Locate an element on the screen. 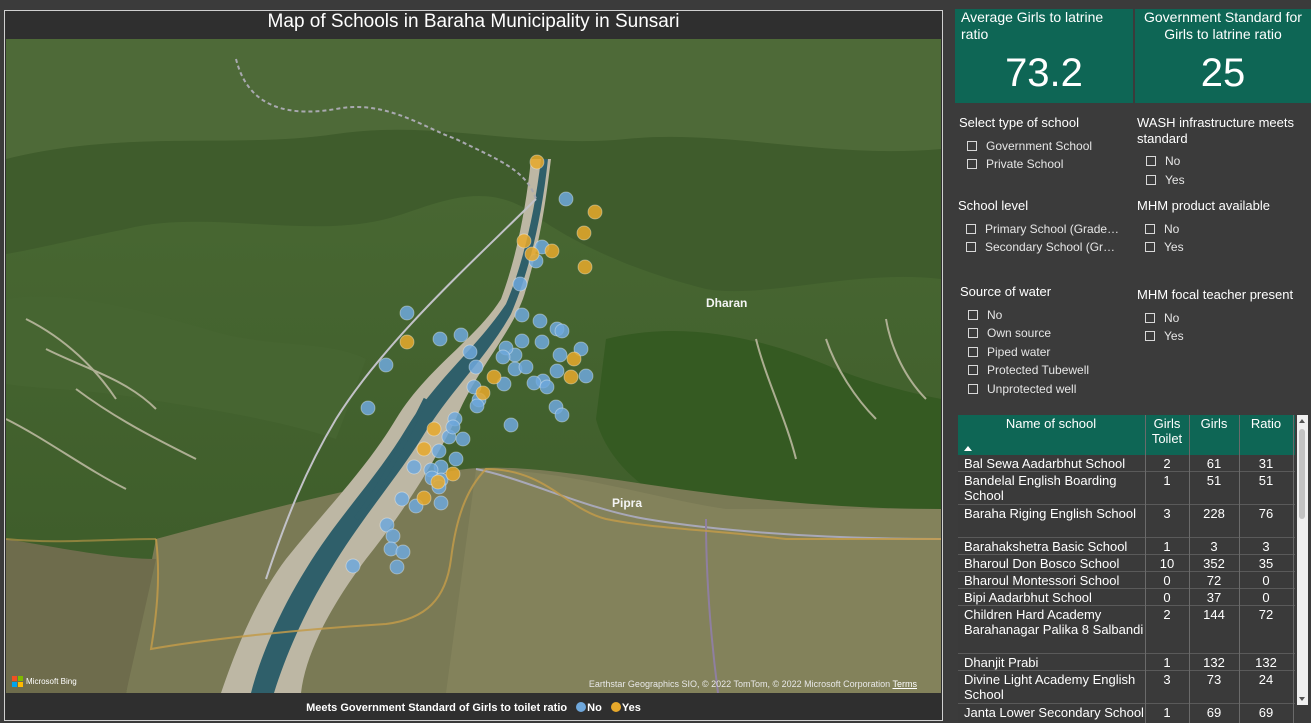 The width and height of the screenshot is (1311, 723). table-row: Baraha Riging English School 3 228 76 is located at coordinates (1126, 521).